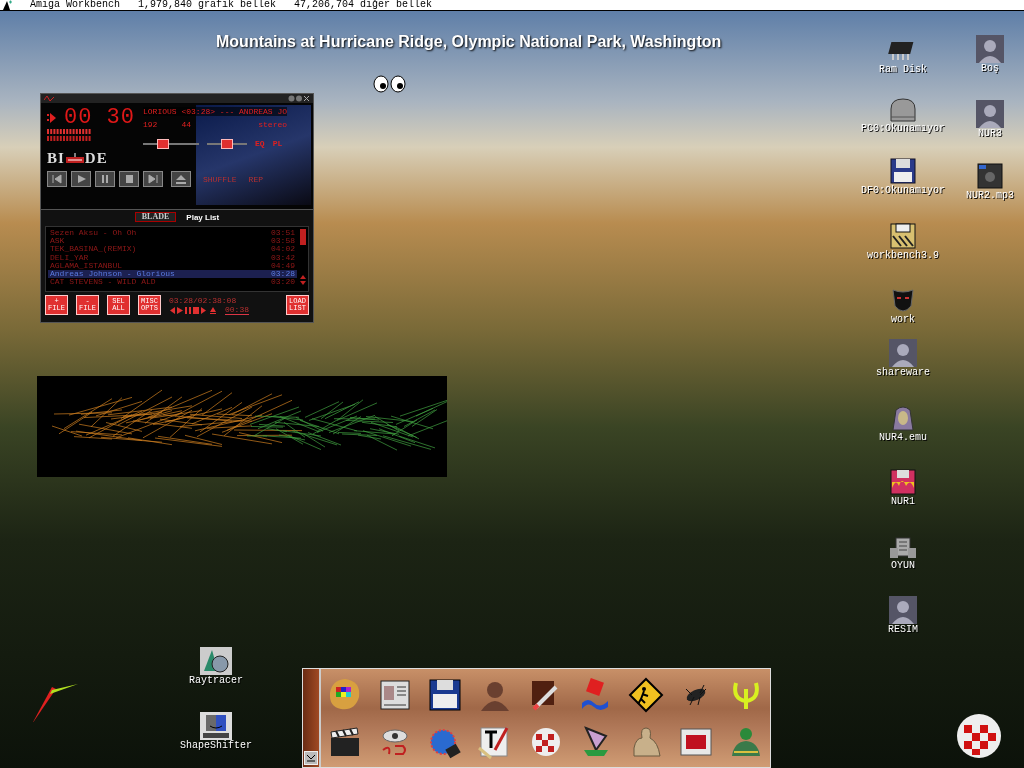  I want to click on toggle-button: PL, so click(277, 143).